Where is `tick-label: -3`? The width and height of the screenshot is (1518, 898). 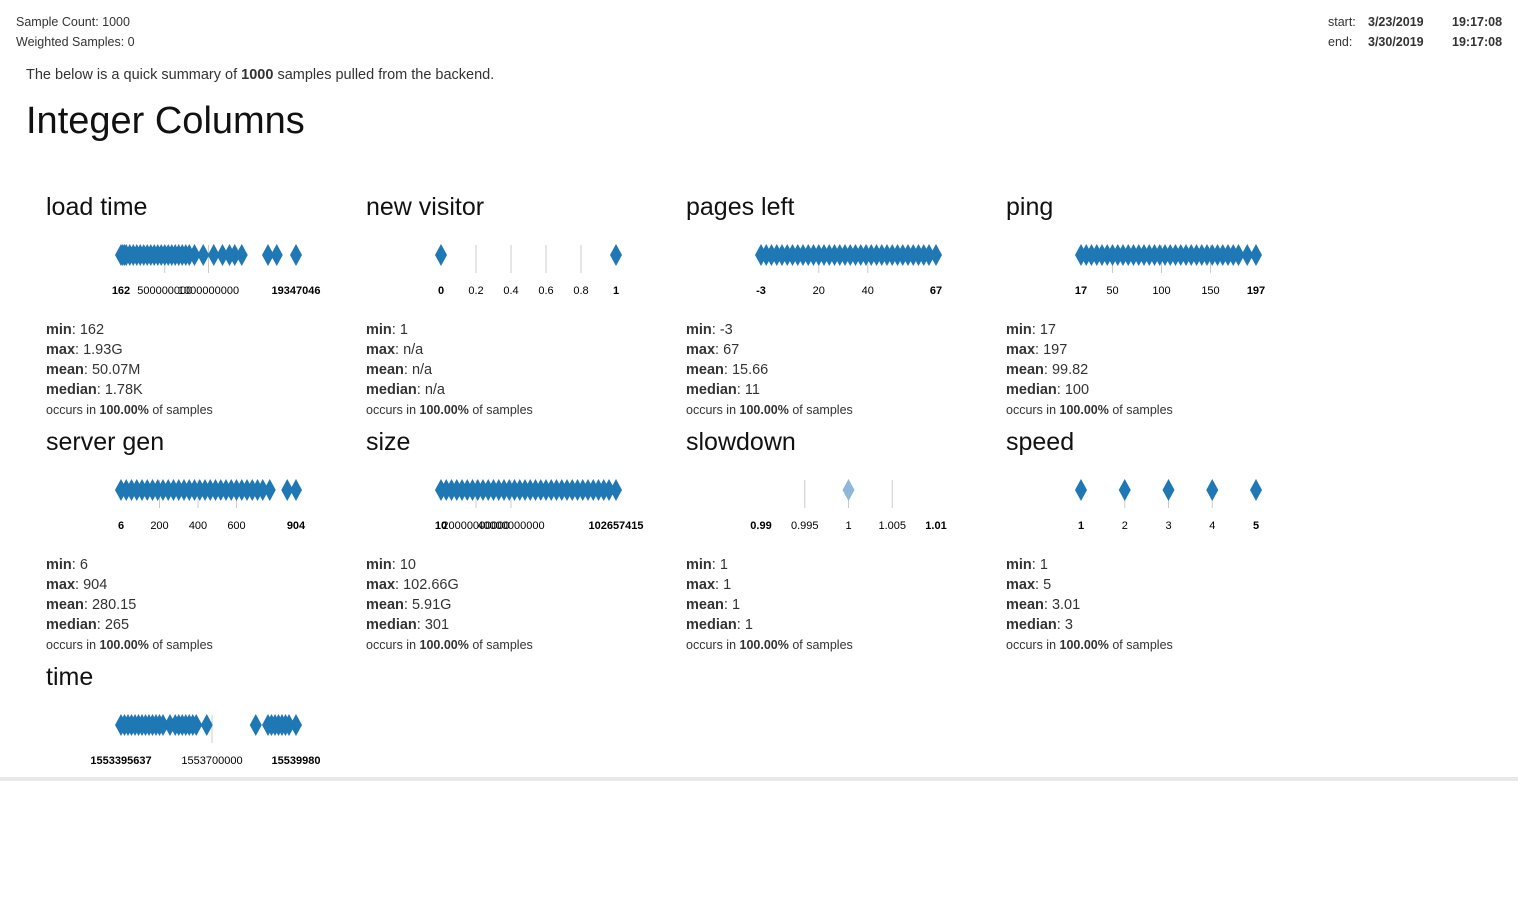 tick-label: -3 is located at coordinates (761, 291).